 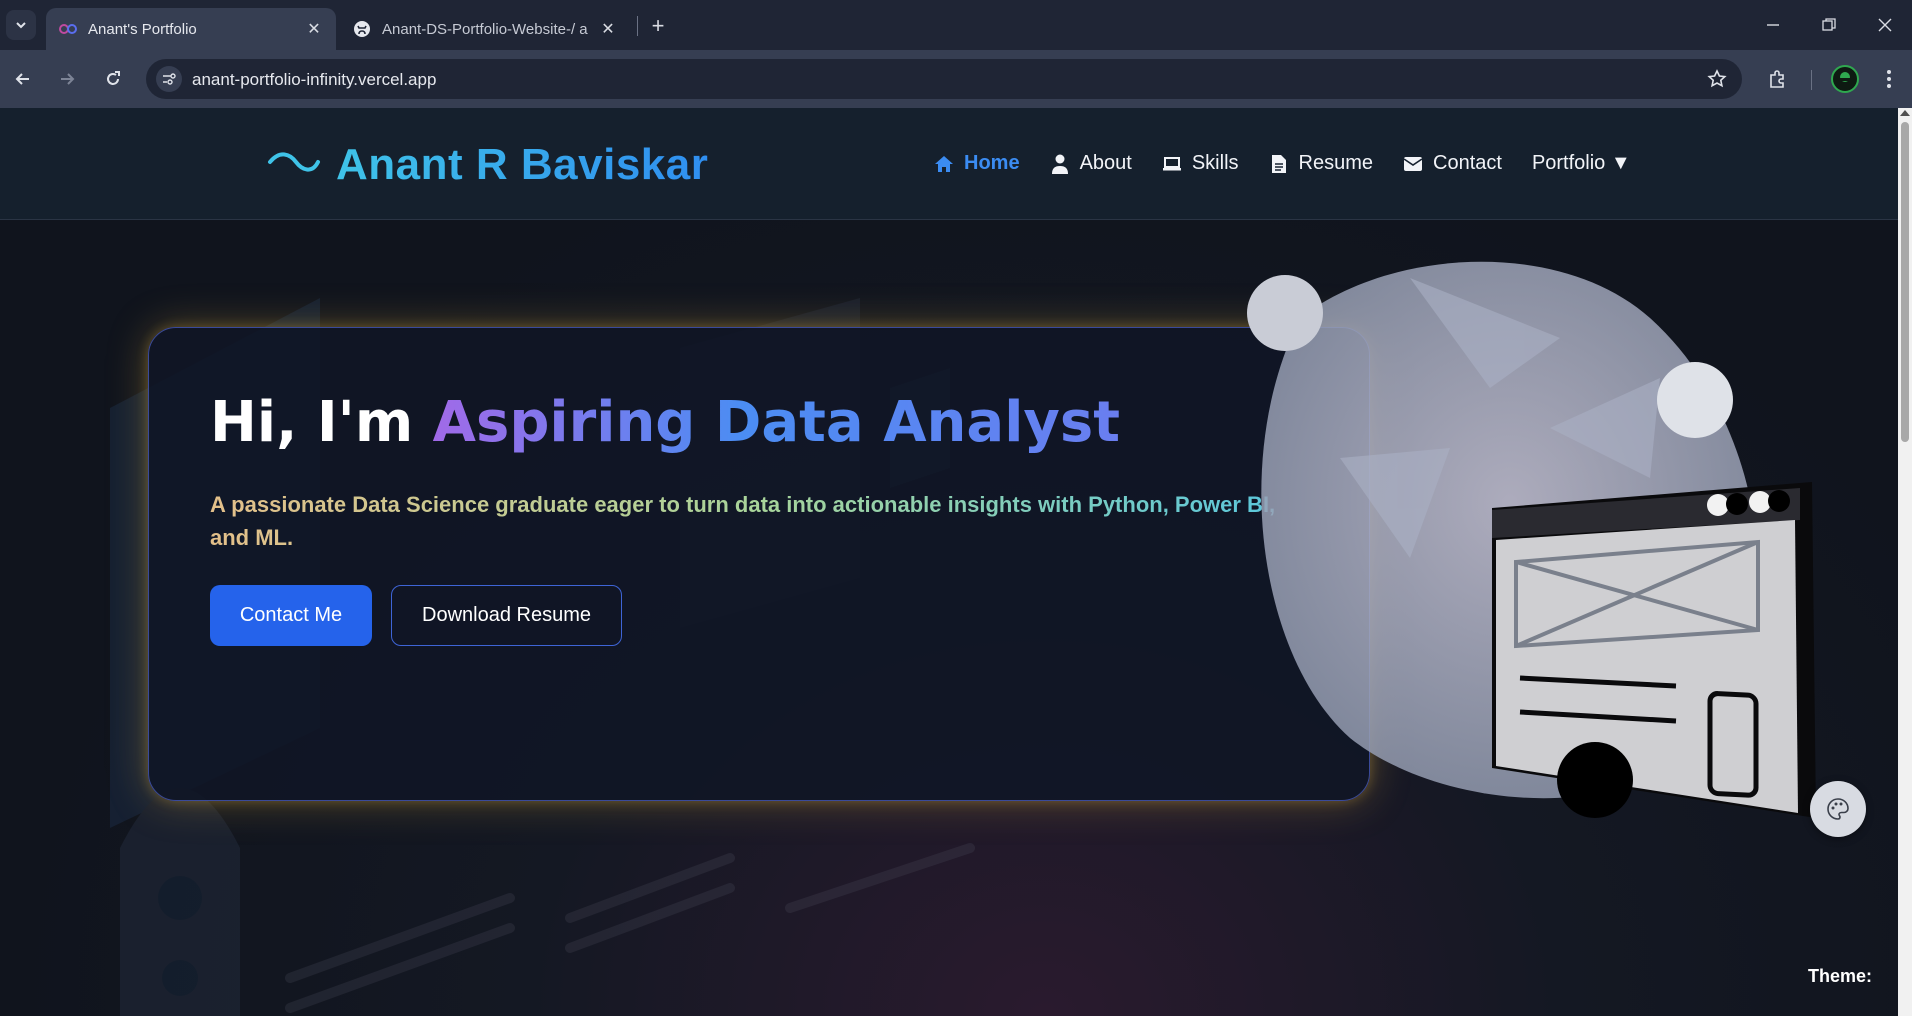 I want to click on nav-item-resume: Resume, so click(x=1321, y=163).